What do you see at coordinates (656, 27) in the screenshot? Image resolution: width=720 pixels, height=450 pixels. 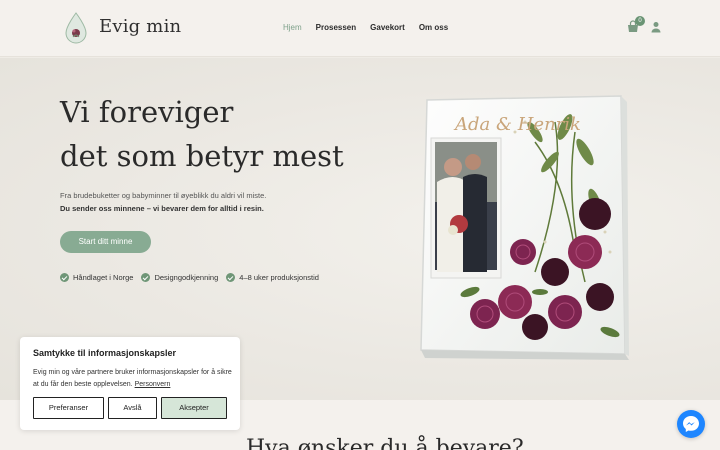 I see `user-icon` at bounding box center [656, 27].